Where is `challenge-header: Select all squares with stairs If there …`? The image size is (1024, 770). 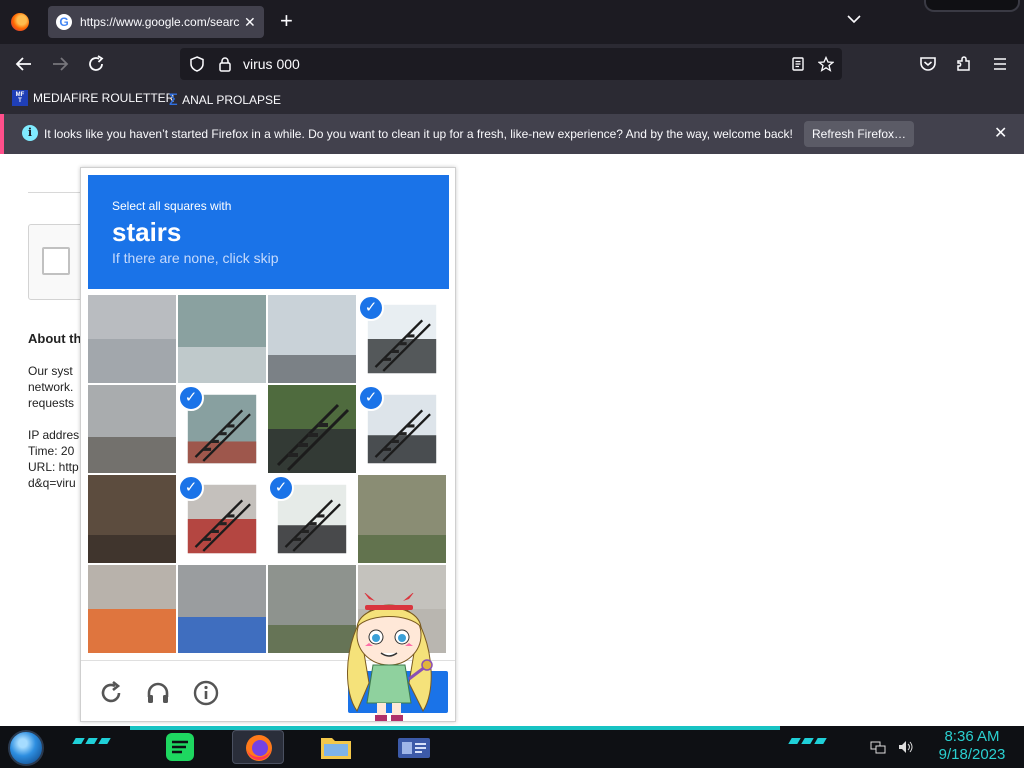
challenge-header: Select all squares with stairs If there … is located at coordinates (268, 232).